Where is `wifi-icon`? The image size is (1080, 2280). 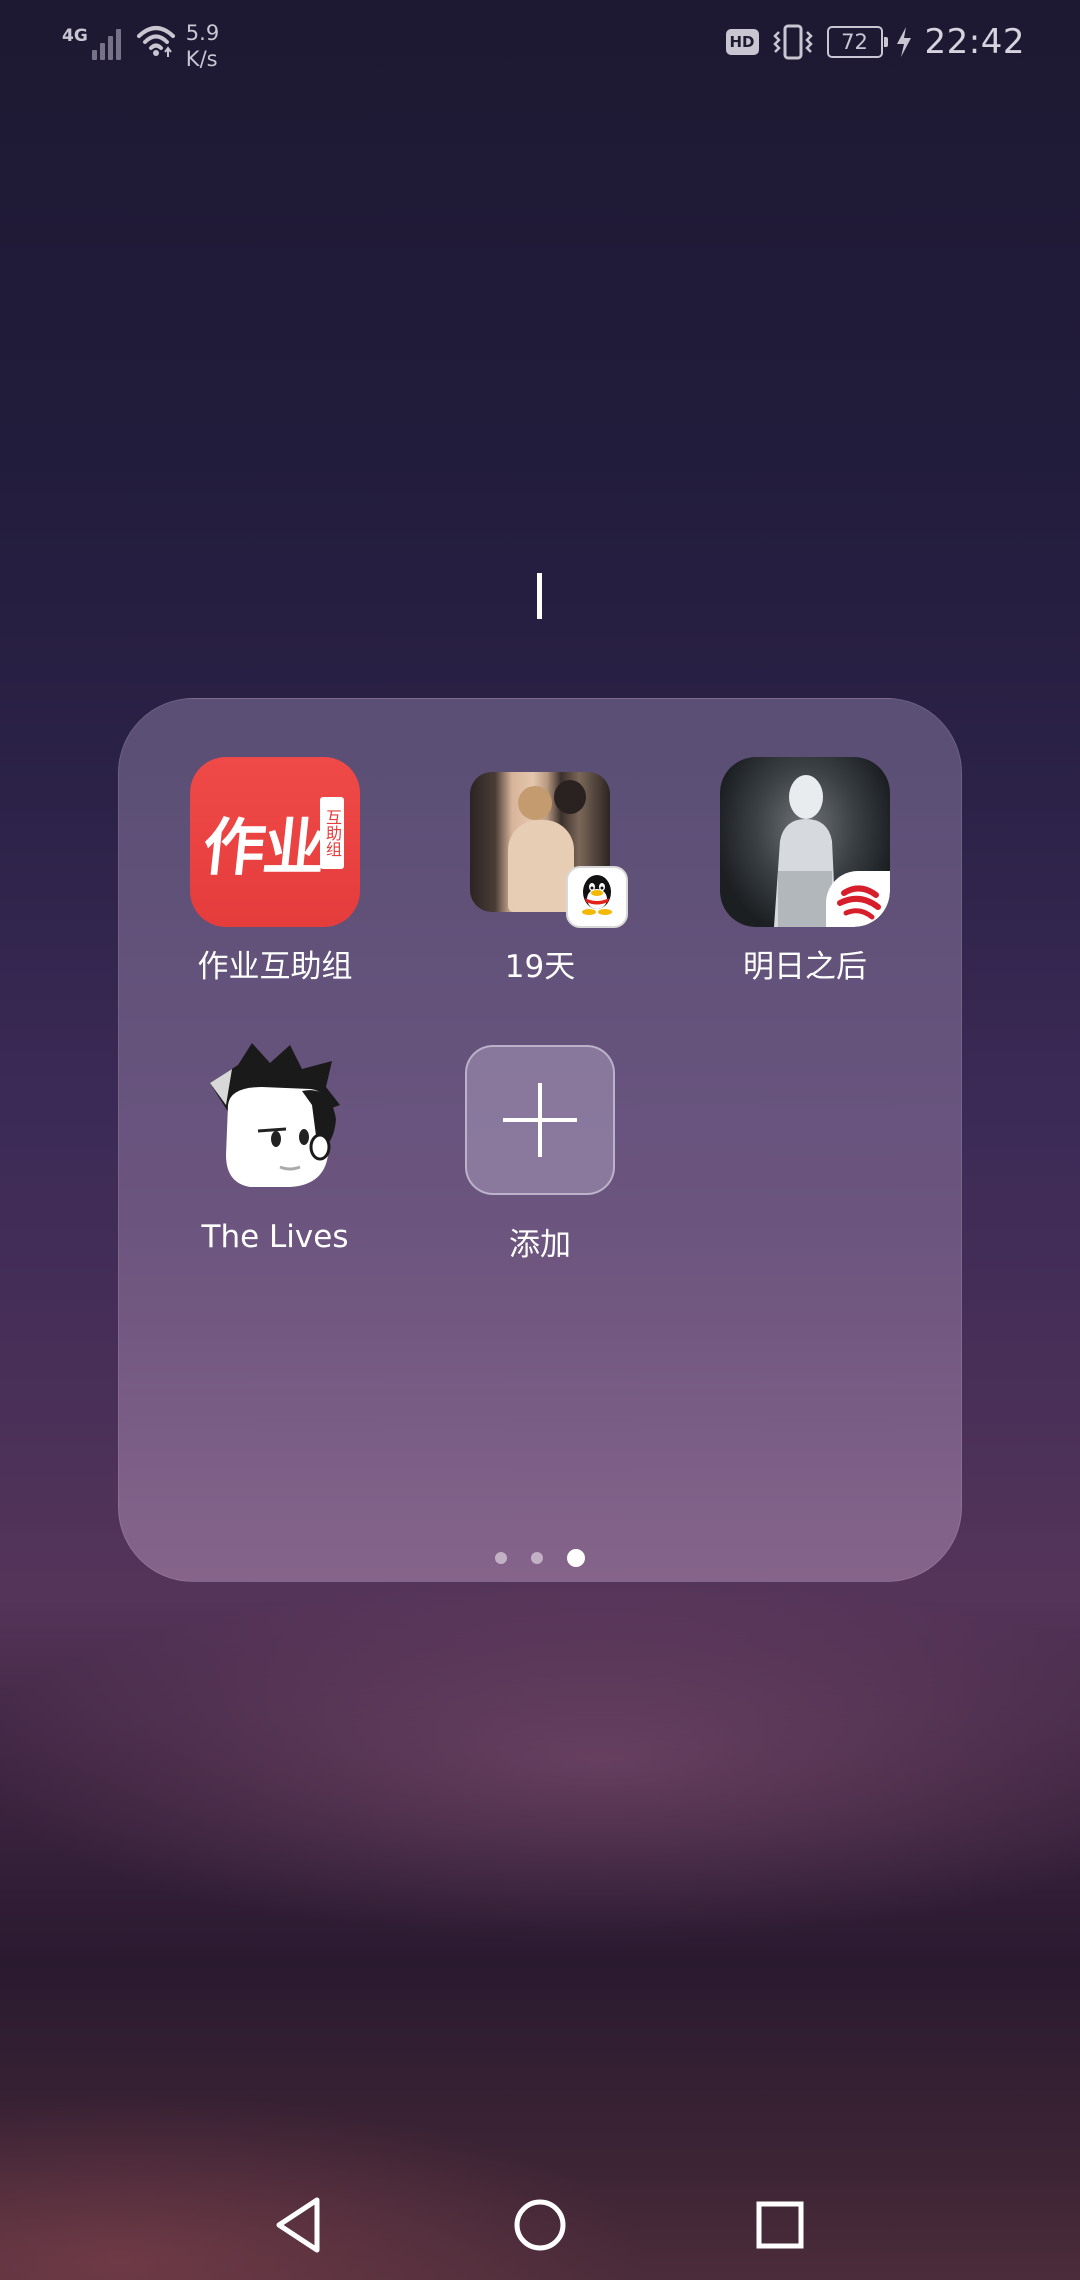
wifi-icon is located at coordinates (155, 41).